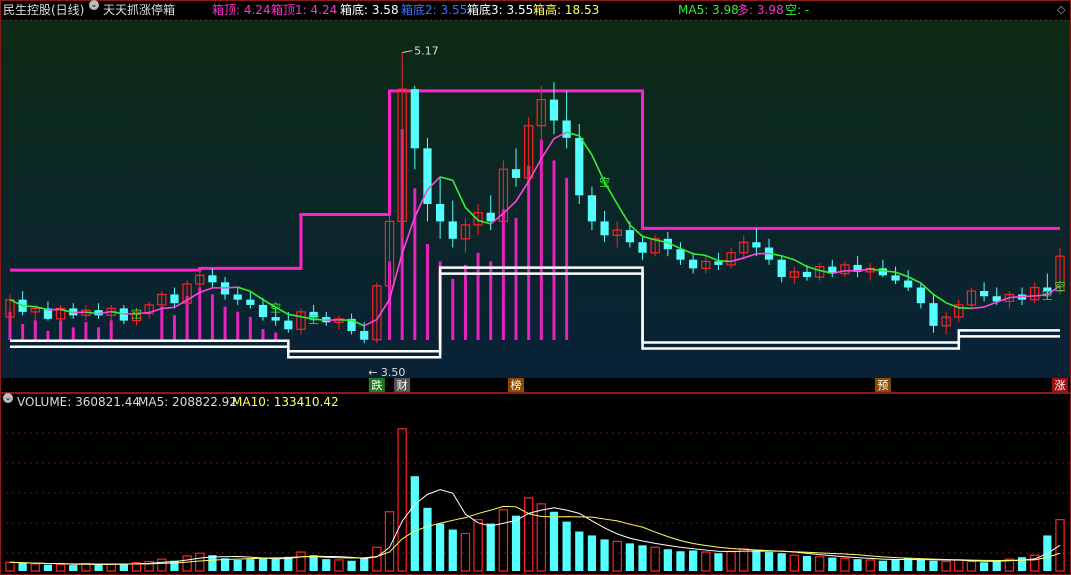 The width and height of the screenshot is (1071, 575). What do you see at coordinates (285, 402) in the screenshot?
I see `volume-ma10-label: MA10: 133410.42` at bounding box center [285, 402].